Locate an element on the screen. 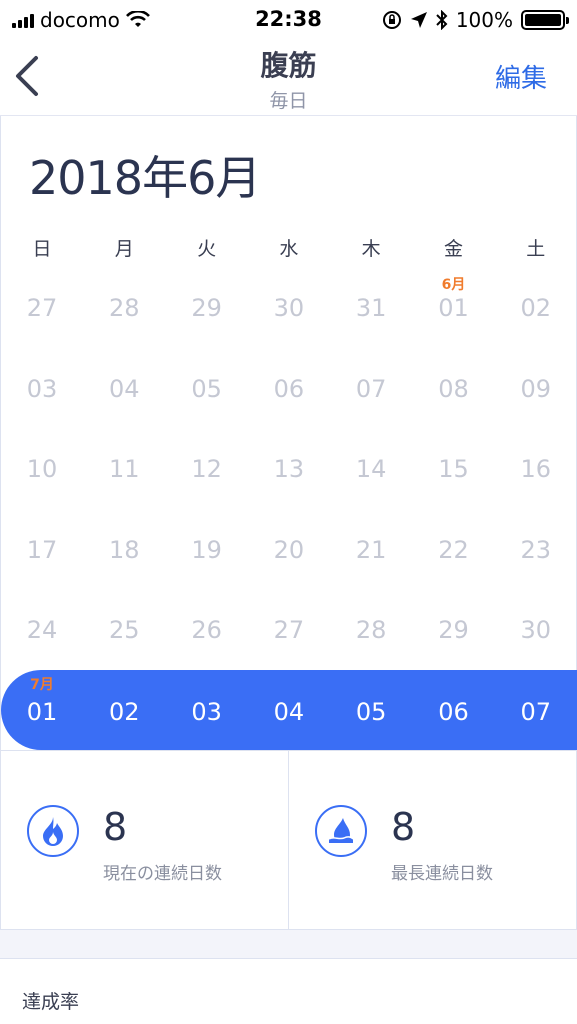 This screenshot has width=577, height=1024. day-number: 21 is located at coordinates (371, 549).